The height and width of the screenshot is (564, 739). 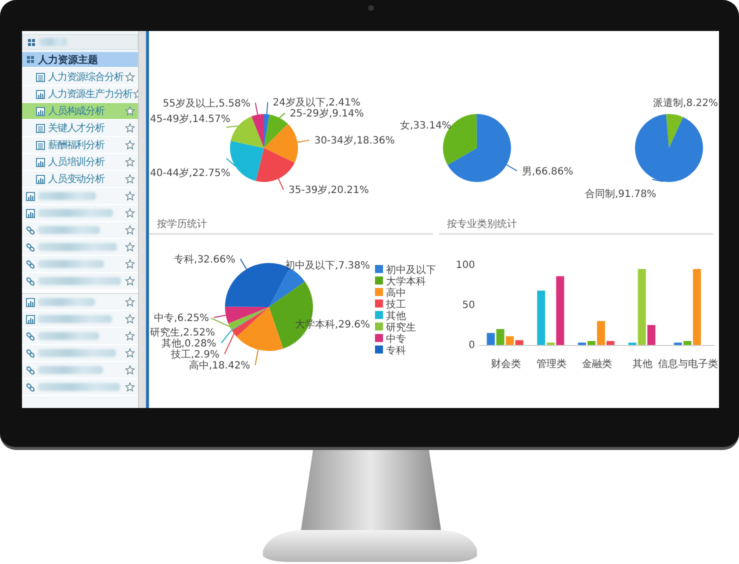 I want to click on legend-label: 技工, so click(x=396, y=305).